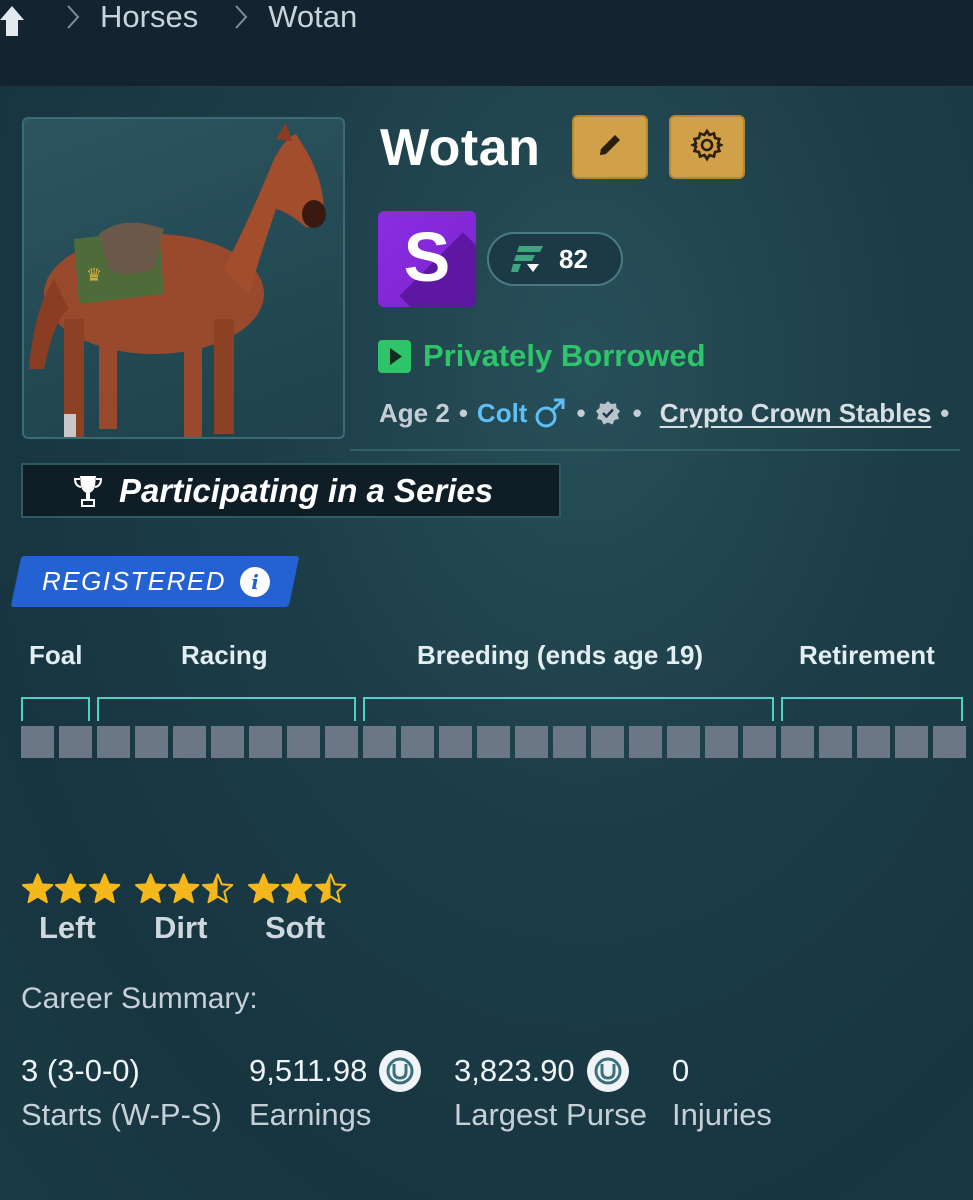 The height and width of the screenshot is (1200, 973). I want to click on stat-label: Injuries, so click(722, 1114).